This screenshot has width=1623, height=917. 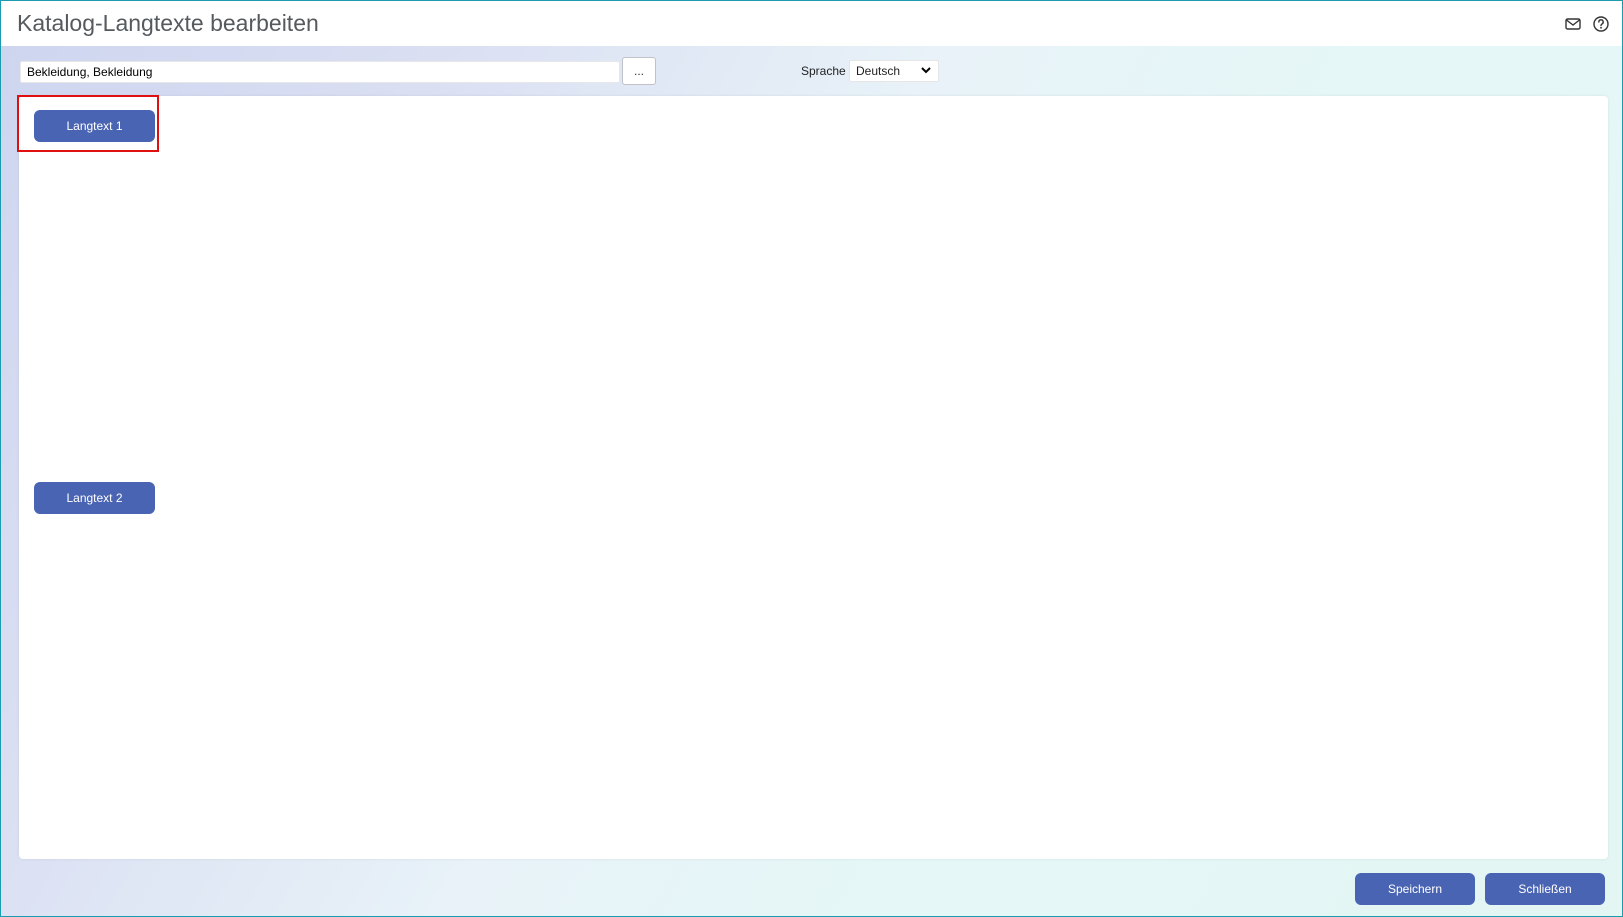 I want to click on title-icons, so click(x=1587, y=24).